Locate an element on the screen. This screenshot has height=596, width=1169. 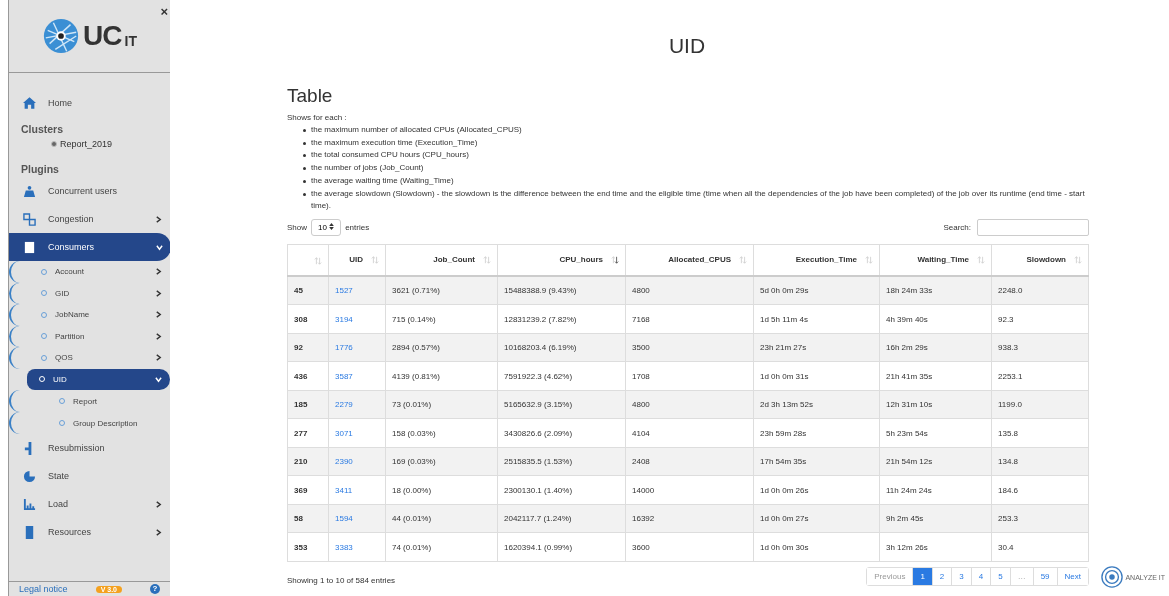
submenu-item: Partition is located at coordinates (89, 336).